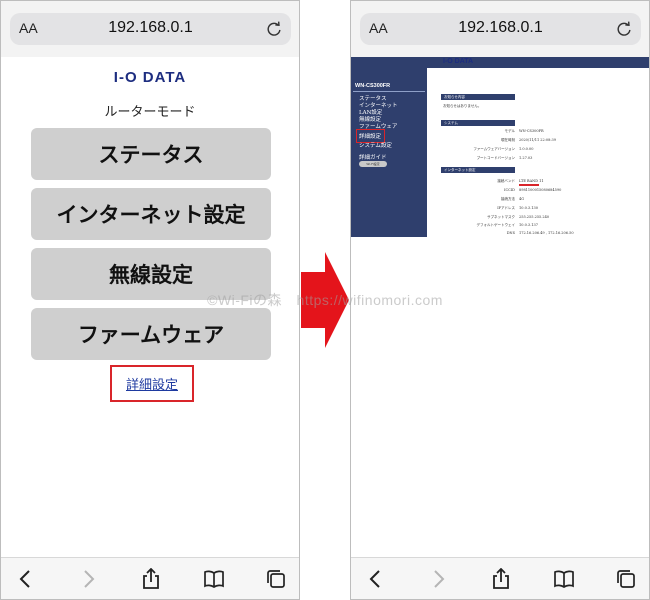 The width and height of the screenshot is (650, 600). I want to click on system-value-bootcode: 1.27.03, so click(526, 158).